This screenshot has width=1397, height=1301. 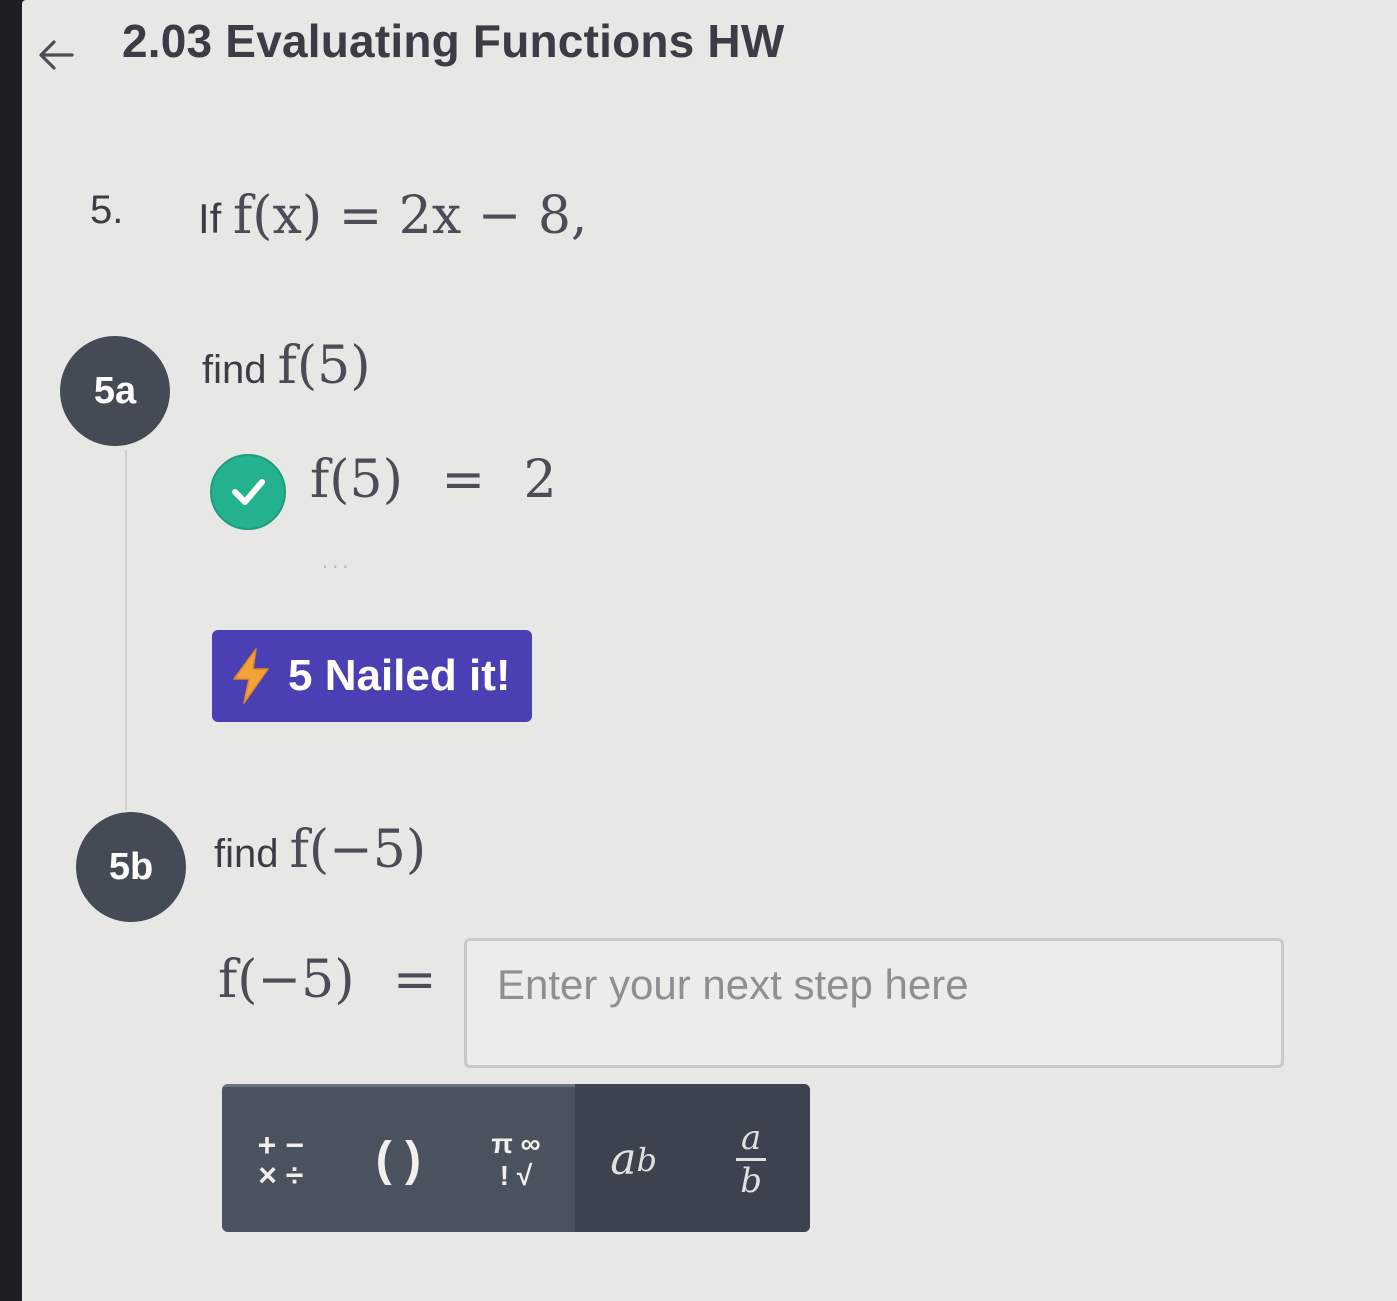 I want to click on exponent-key: ab, so click(x=633, y=1158).